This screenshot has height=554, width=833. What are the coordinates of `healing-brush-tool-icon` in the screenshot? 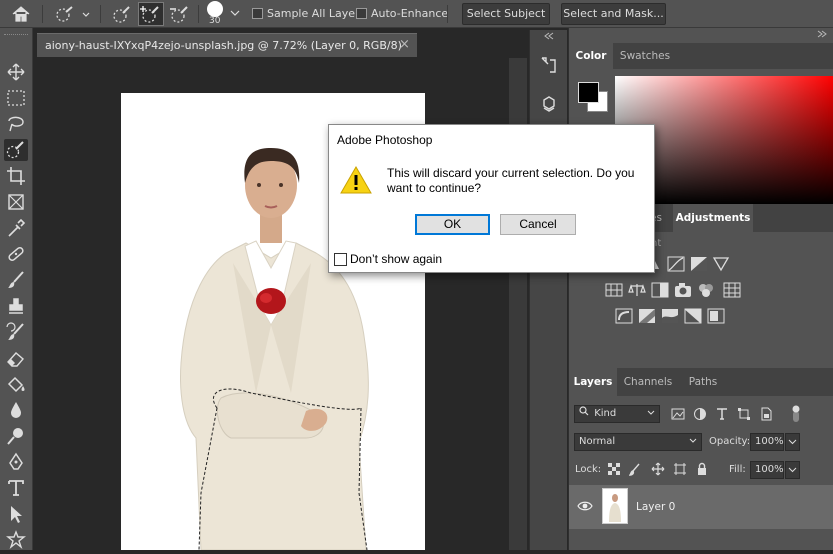 It's located at (16, 254).